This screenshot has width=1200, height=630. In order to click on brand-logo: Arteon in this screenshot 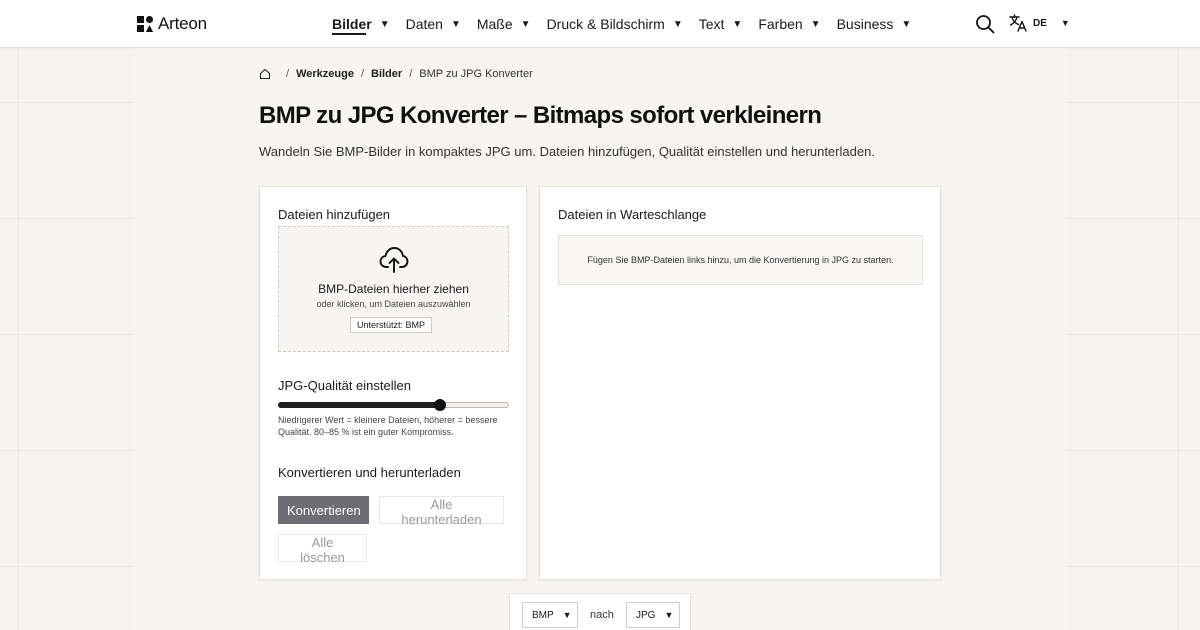, I will do `click(172, 24)`.